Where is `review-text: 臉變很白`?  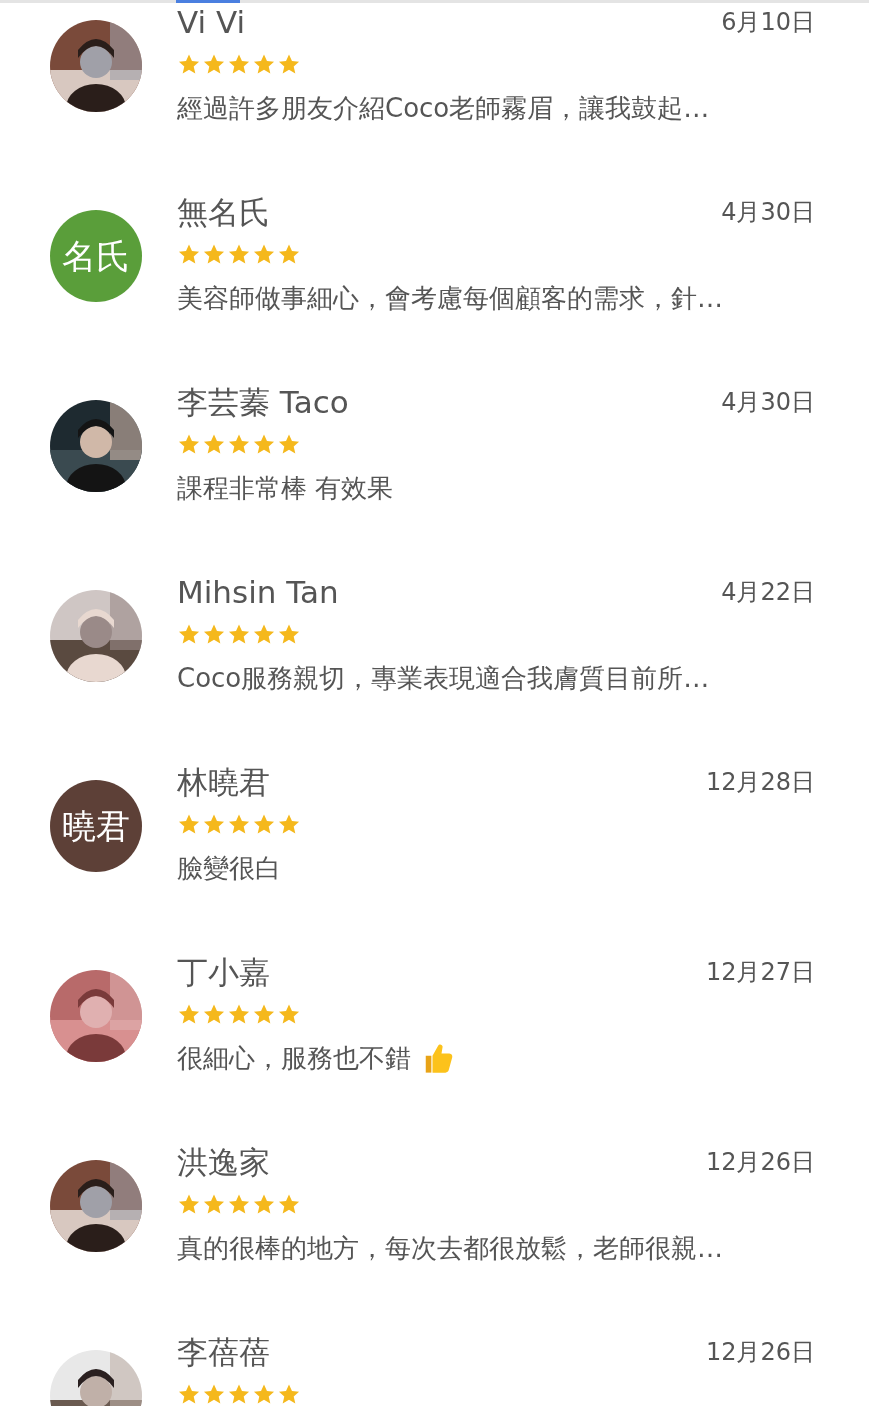
review-text: 臉變很白 is located at coordinates (229, 868).